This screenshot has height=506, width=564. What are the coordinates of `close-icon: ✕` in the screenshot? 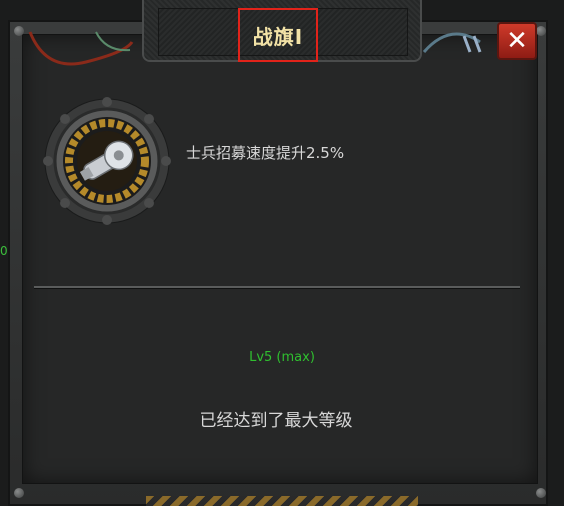 It's located at (517, 41).